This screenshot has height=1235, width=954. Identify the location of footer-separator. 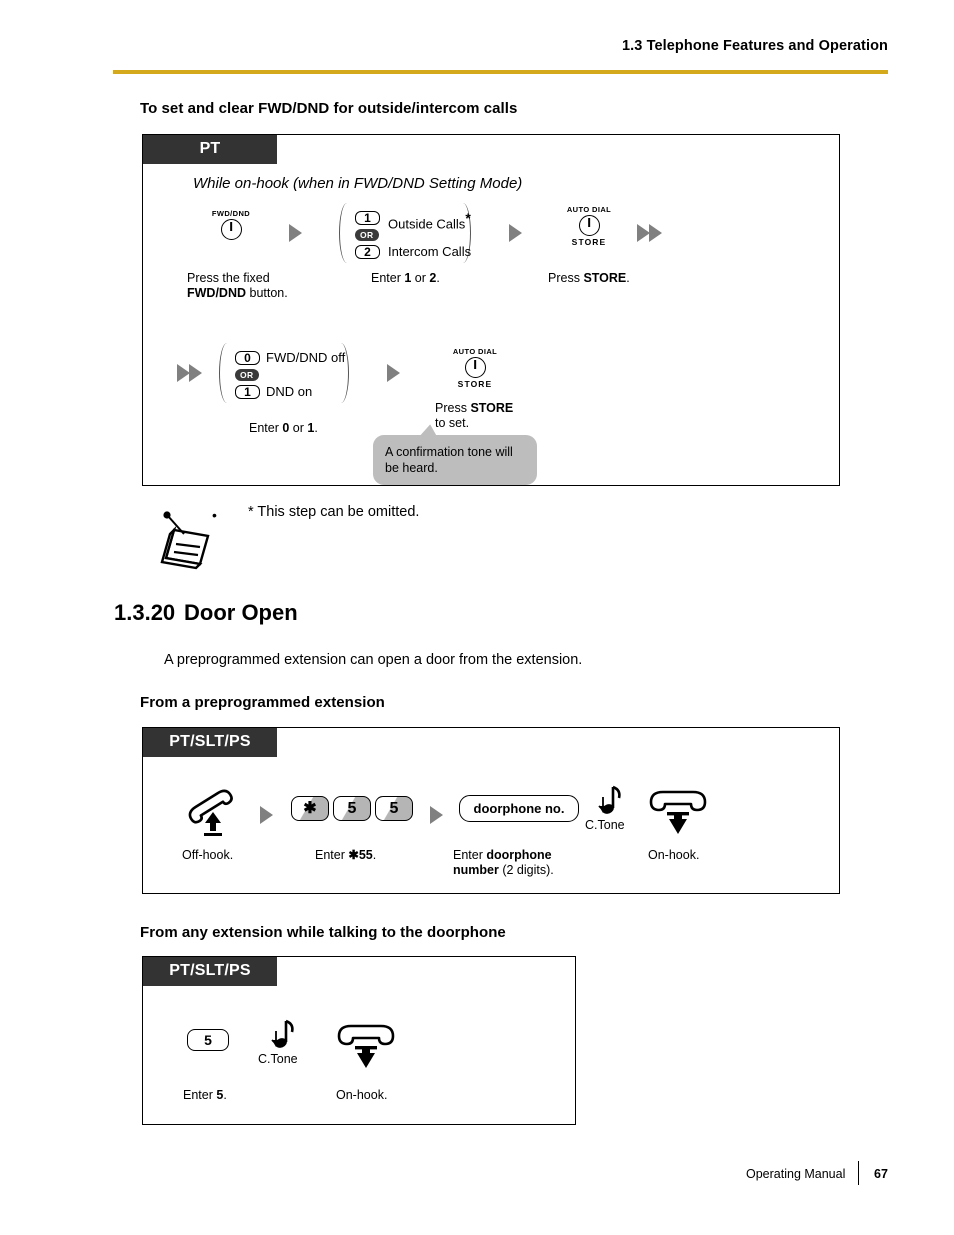
(859, 1173).